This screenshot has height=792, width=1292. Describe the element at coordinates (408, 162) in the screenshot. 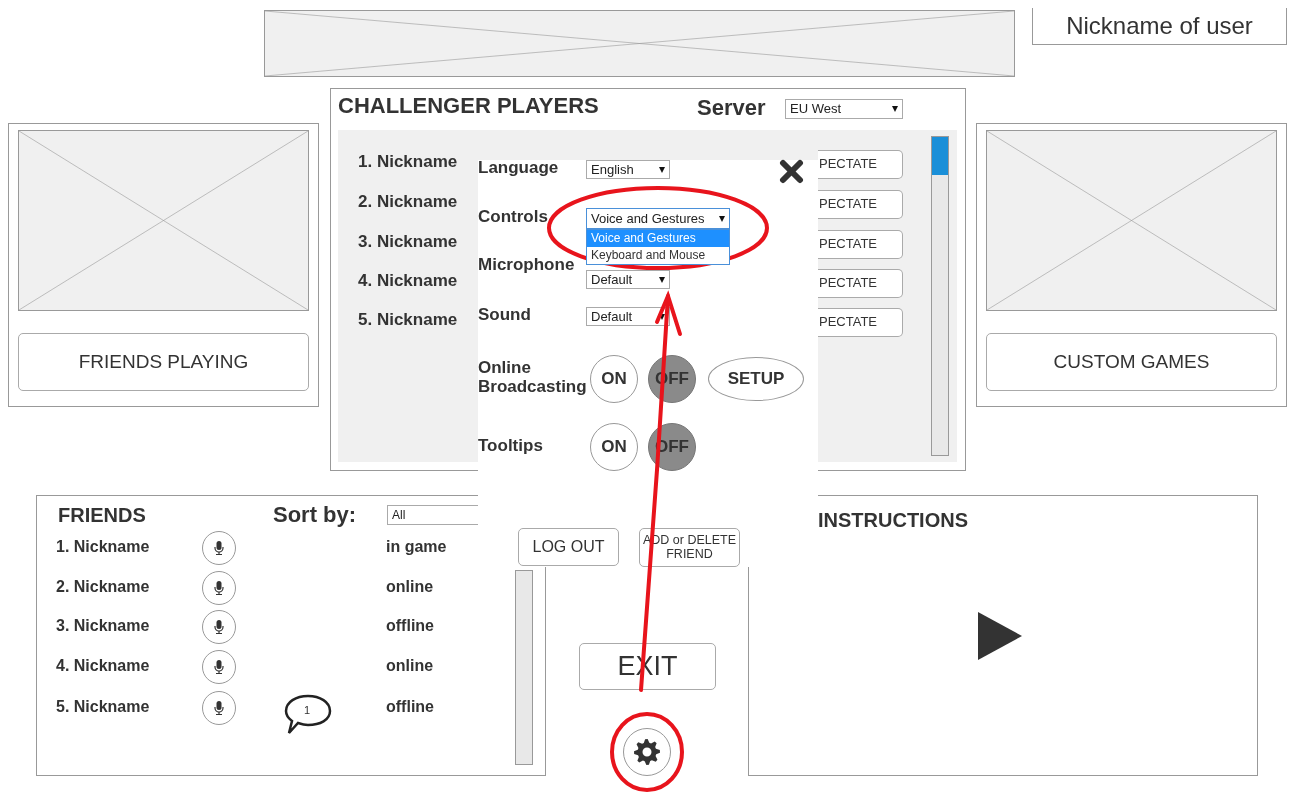

I see `player-name: 1. Nickname` at that location.